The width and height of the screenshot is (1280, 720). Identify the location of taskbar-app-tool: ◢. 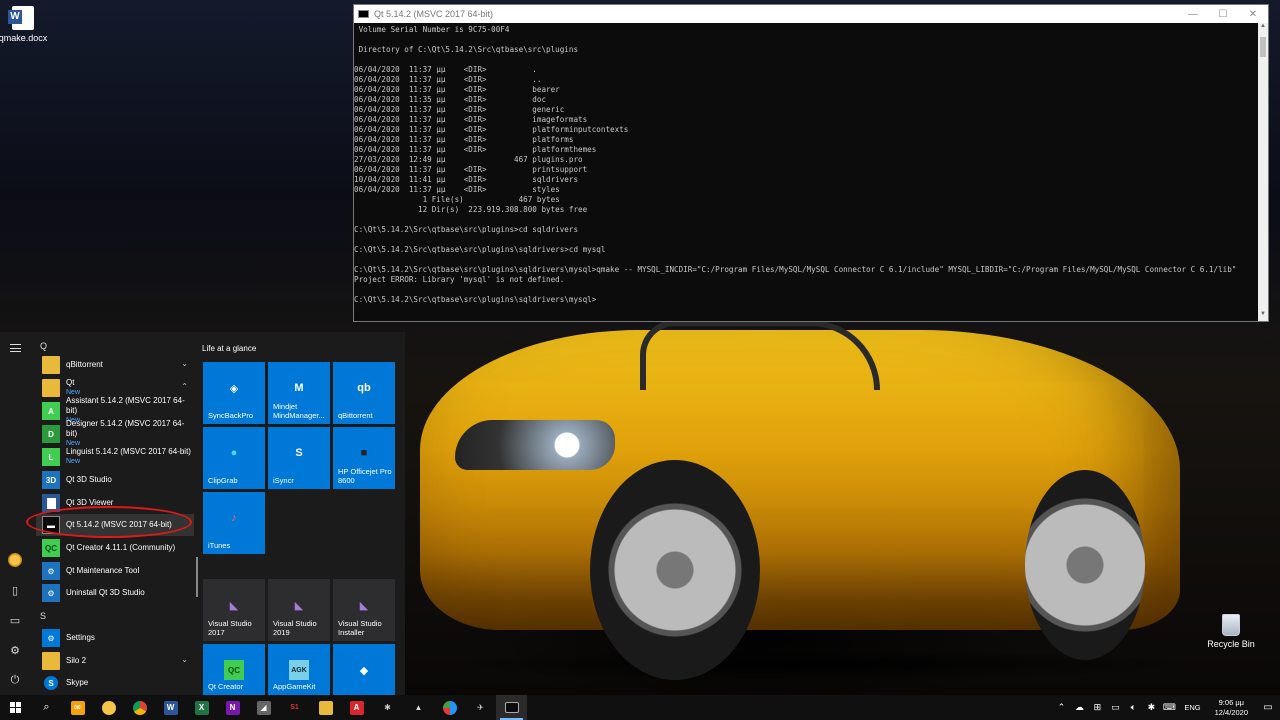
(263, 707).